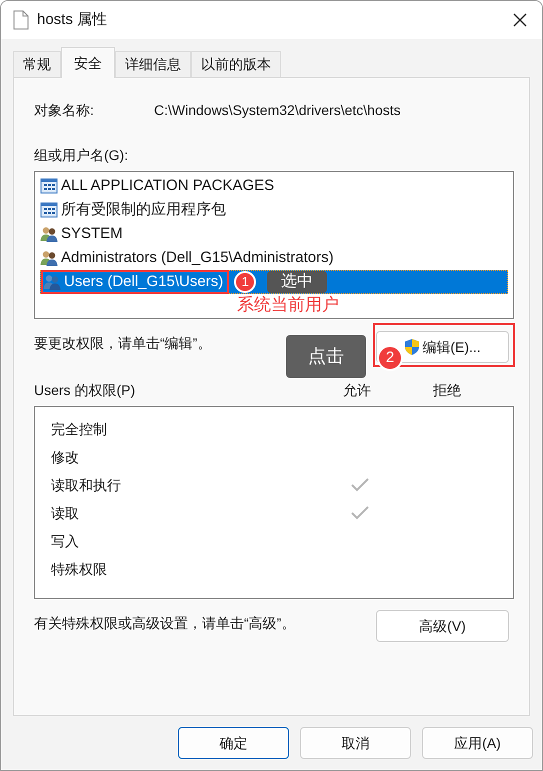 The image size is (543, 771). I want to click on edit-hint: 要更改权限，请单击“编辑”。, so click(123, 343).